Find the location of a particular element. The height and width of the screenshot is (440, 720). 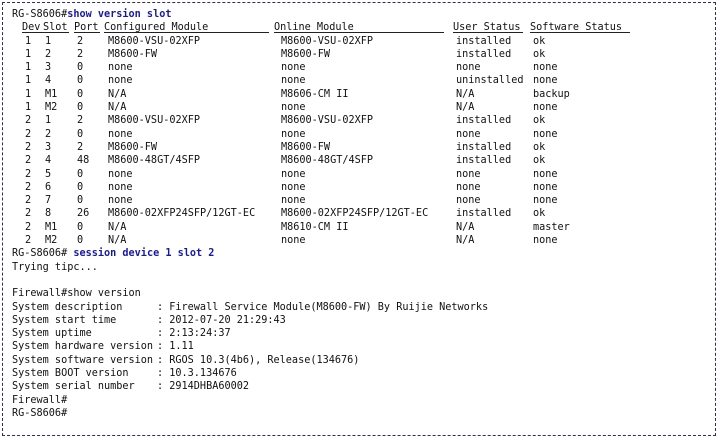

command-line: RG-S8606#show version slot is located at coordinates (360, 14).